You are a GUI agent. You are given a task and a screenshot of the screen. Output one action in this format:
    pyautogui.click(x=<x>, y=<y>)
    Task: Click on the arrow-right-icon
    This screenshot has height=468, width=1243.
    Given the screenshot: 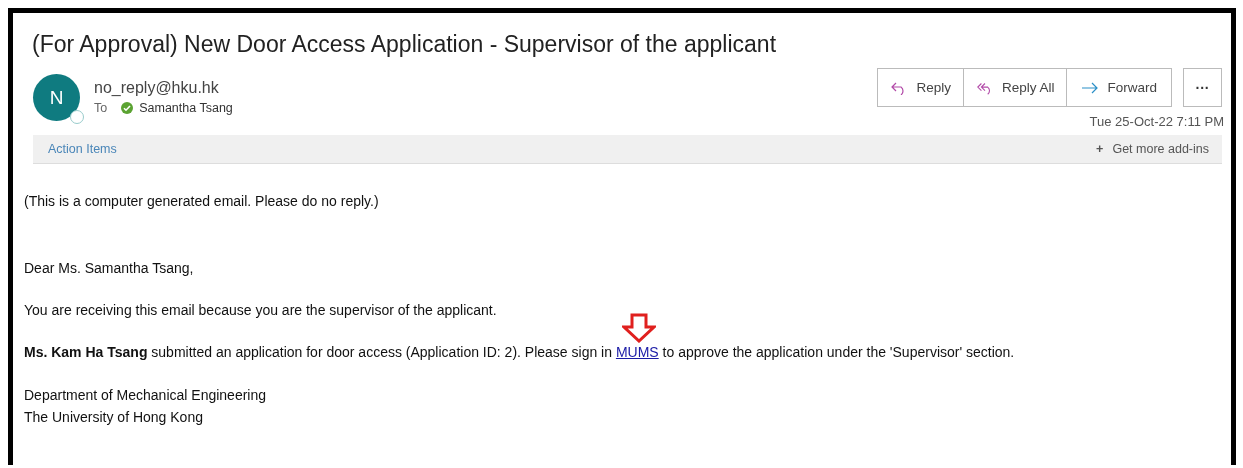 What is the action you would take?
    pyautogui.click(x=1090, y=87)
    